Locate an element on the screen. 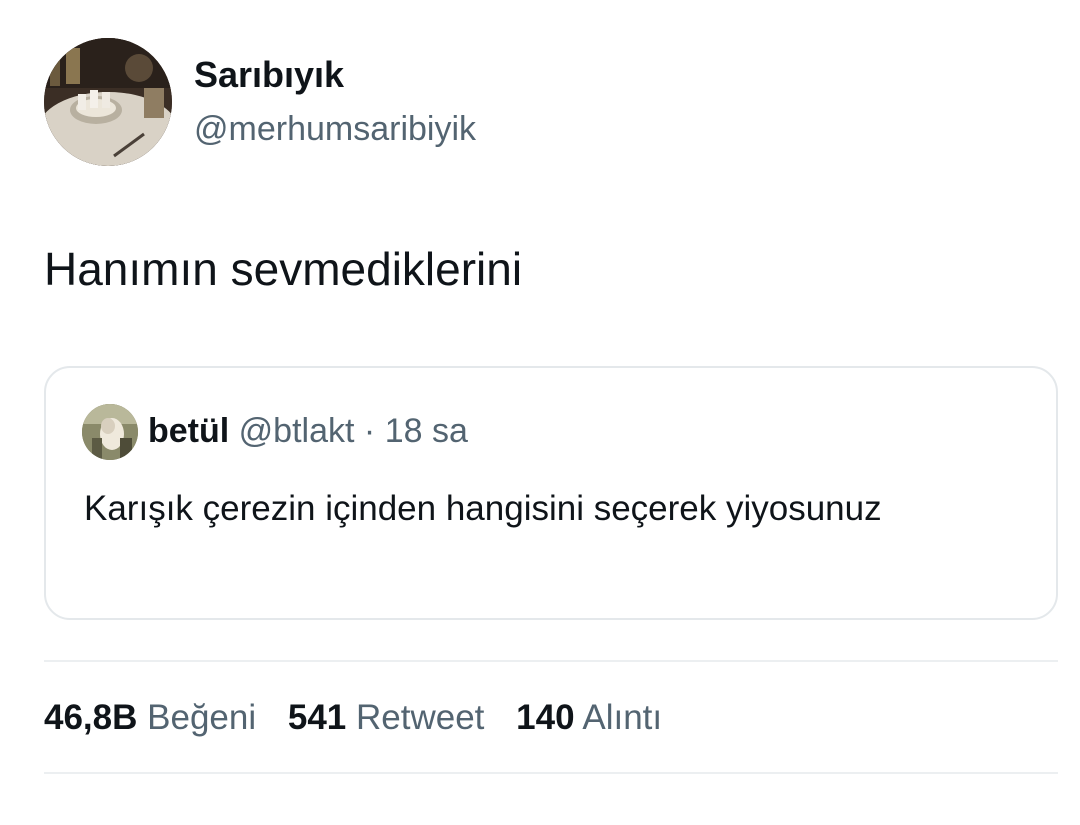  quoted-timestamp: 18 sa is located at coordinates (426, 431).